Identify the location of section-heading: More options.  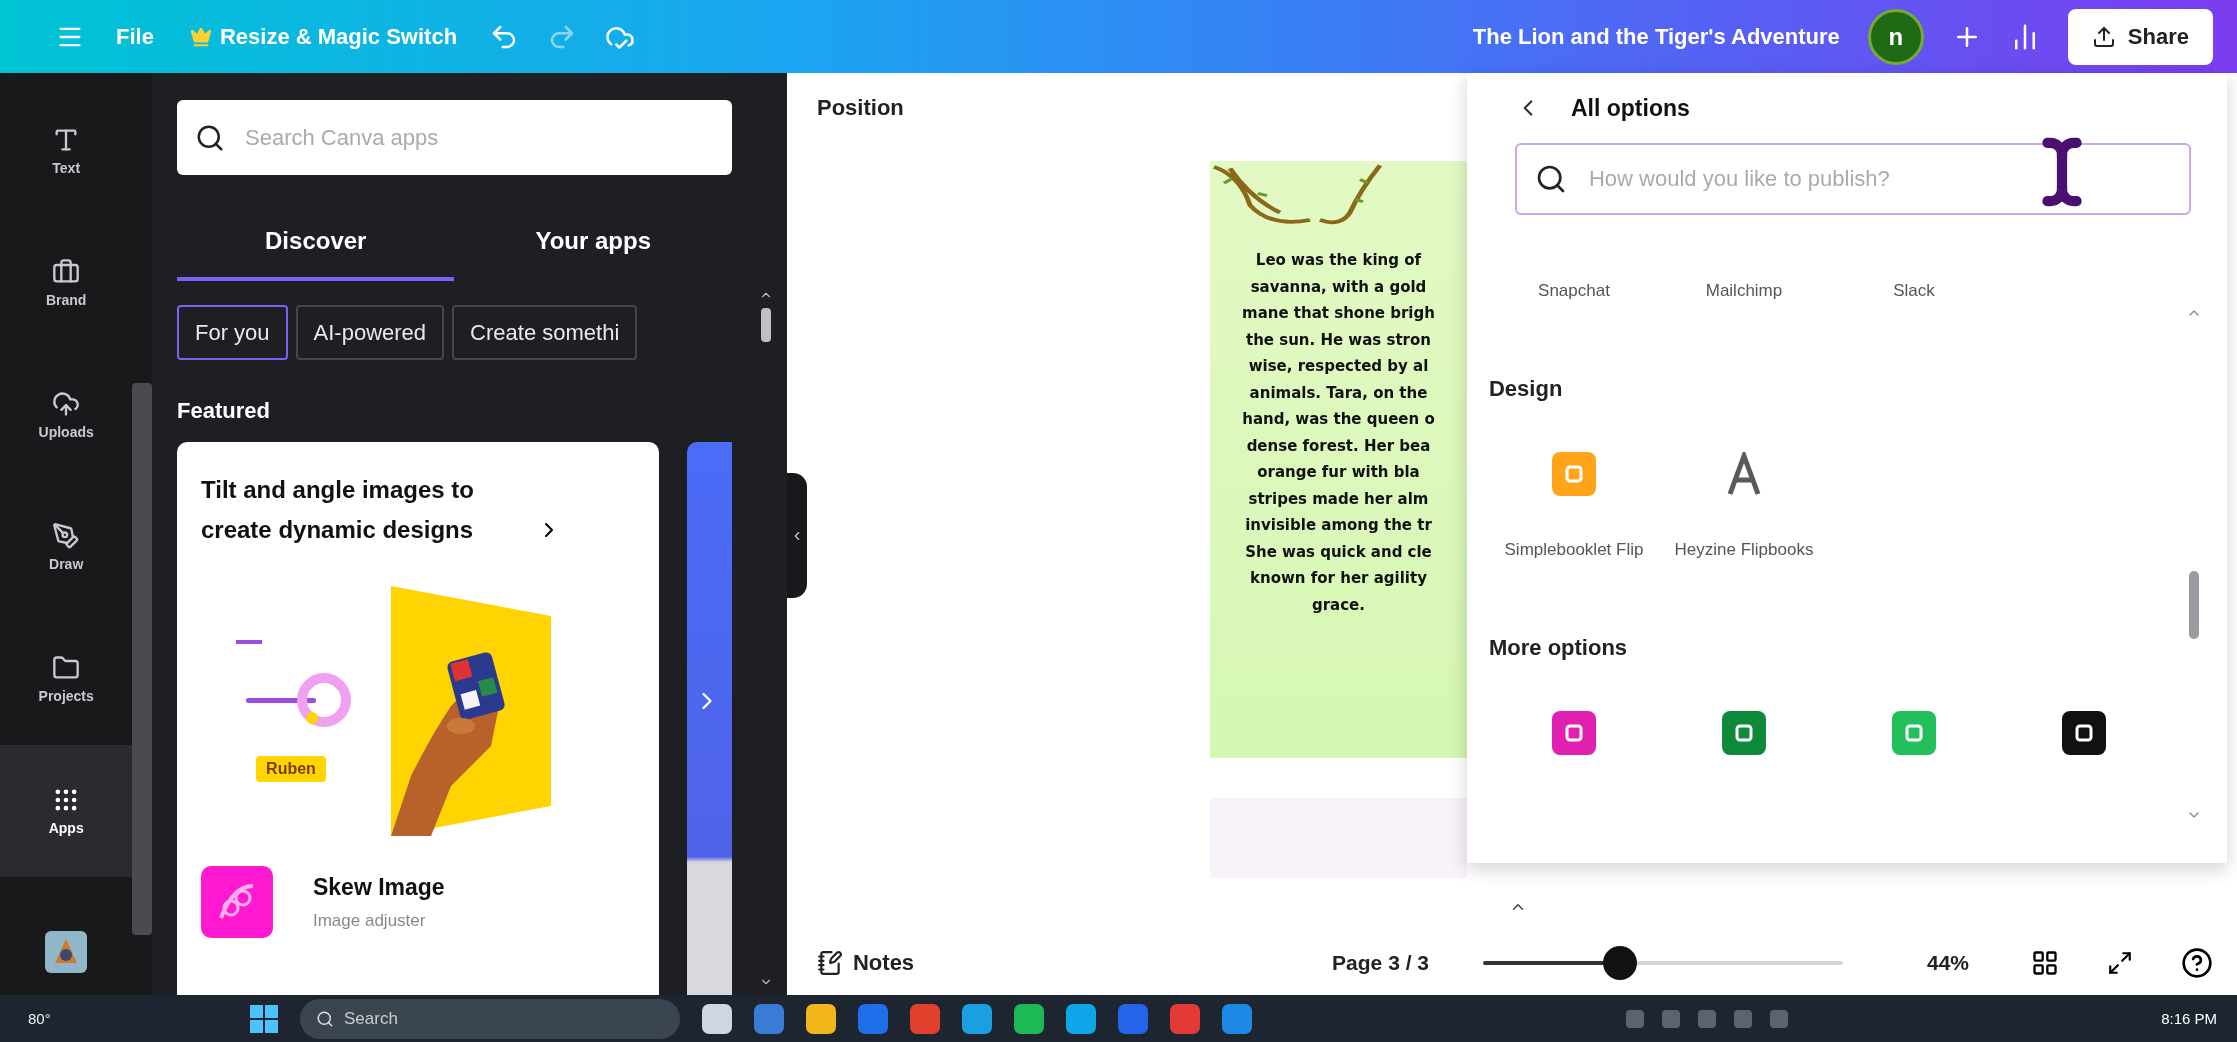
(1558, 648).